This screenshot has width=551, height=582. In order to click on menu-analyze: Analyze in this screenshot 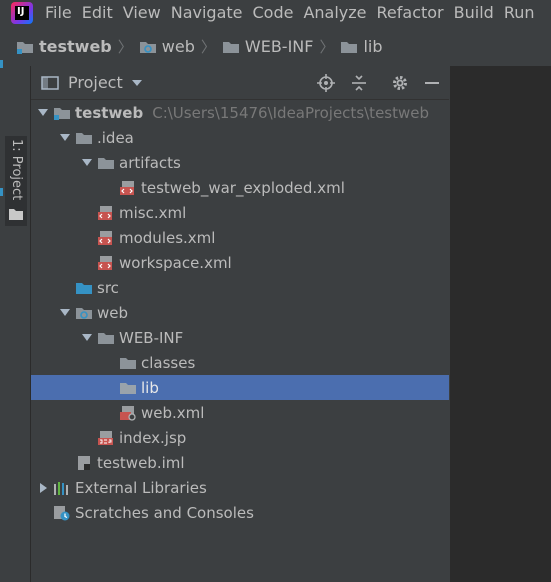, I will do `click(334, 12)`.